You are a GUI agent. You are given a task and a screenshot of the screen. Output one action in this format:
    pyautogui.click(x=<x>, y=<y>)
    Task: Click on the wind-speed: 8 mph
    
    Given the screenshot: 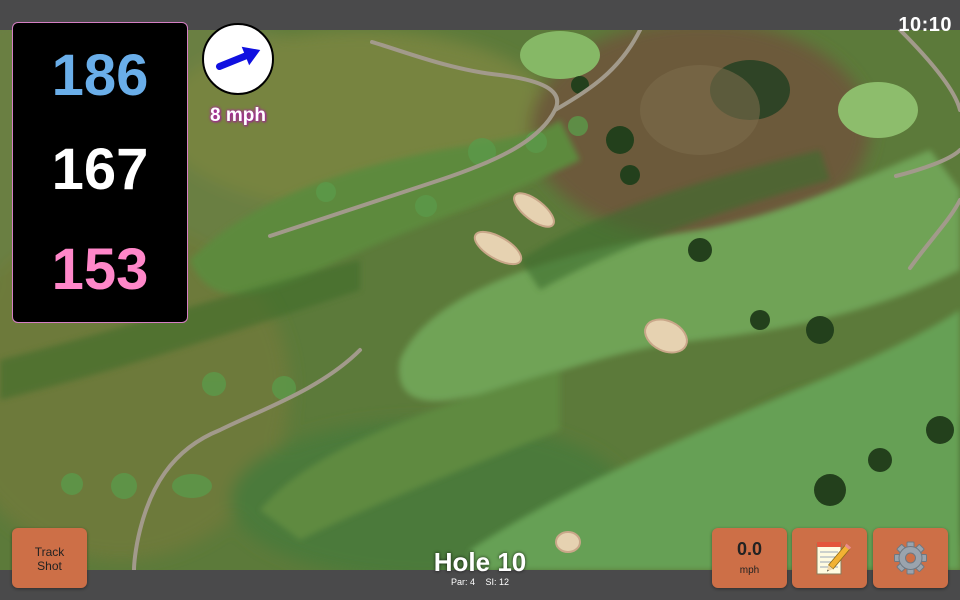 What is the action you would take?
    pyautogui.click(x=238, y=115)
    